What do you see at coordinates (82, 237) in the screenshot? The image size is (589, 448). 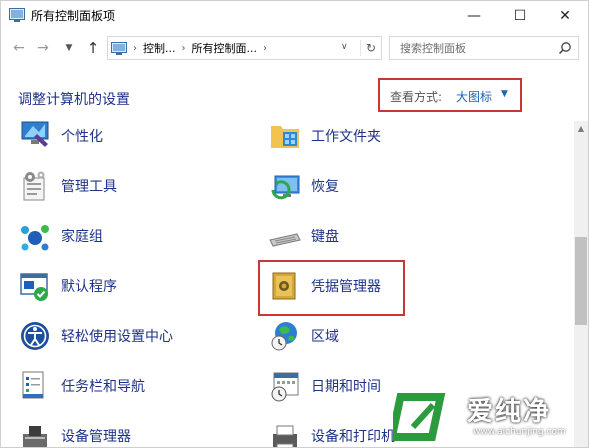 I see `item-label: 家庭组` at bounding box center [82, 237].